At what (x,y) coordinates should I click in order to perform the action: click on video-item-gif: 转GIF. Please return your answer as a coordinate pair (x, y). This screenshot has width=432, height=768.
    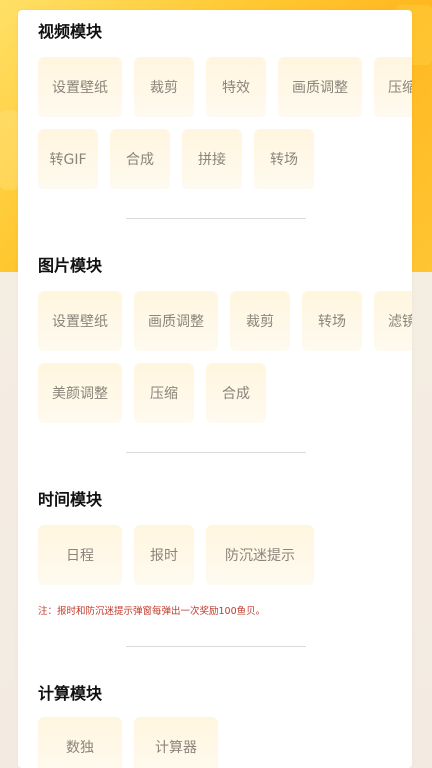
    Looking at the image, I should click on (68, 159).